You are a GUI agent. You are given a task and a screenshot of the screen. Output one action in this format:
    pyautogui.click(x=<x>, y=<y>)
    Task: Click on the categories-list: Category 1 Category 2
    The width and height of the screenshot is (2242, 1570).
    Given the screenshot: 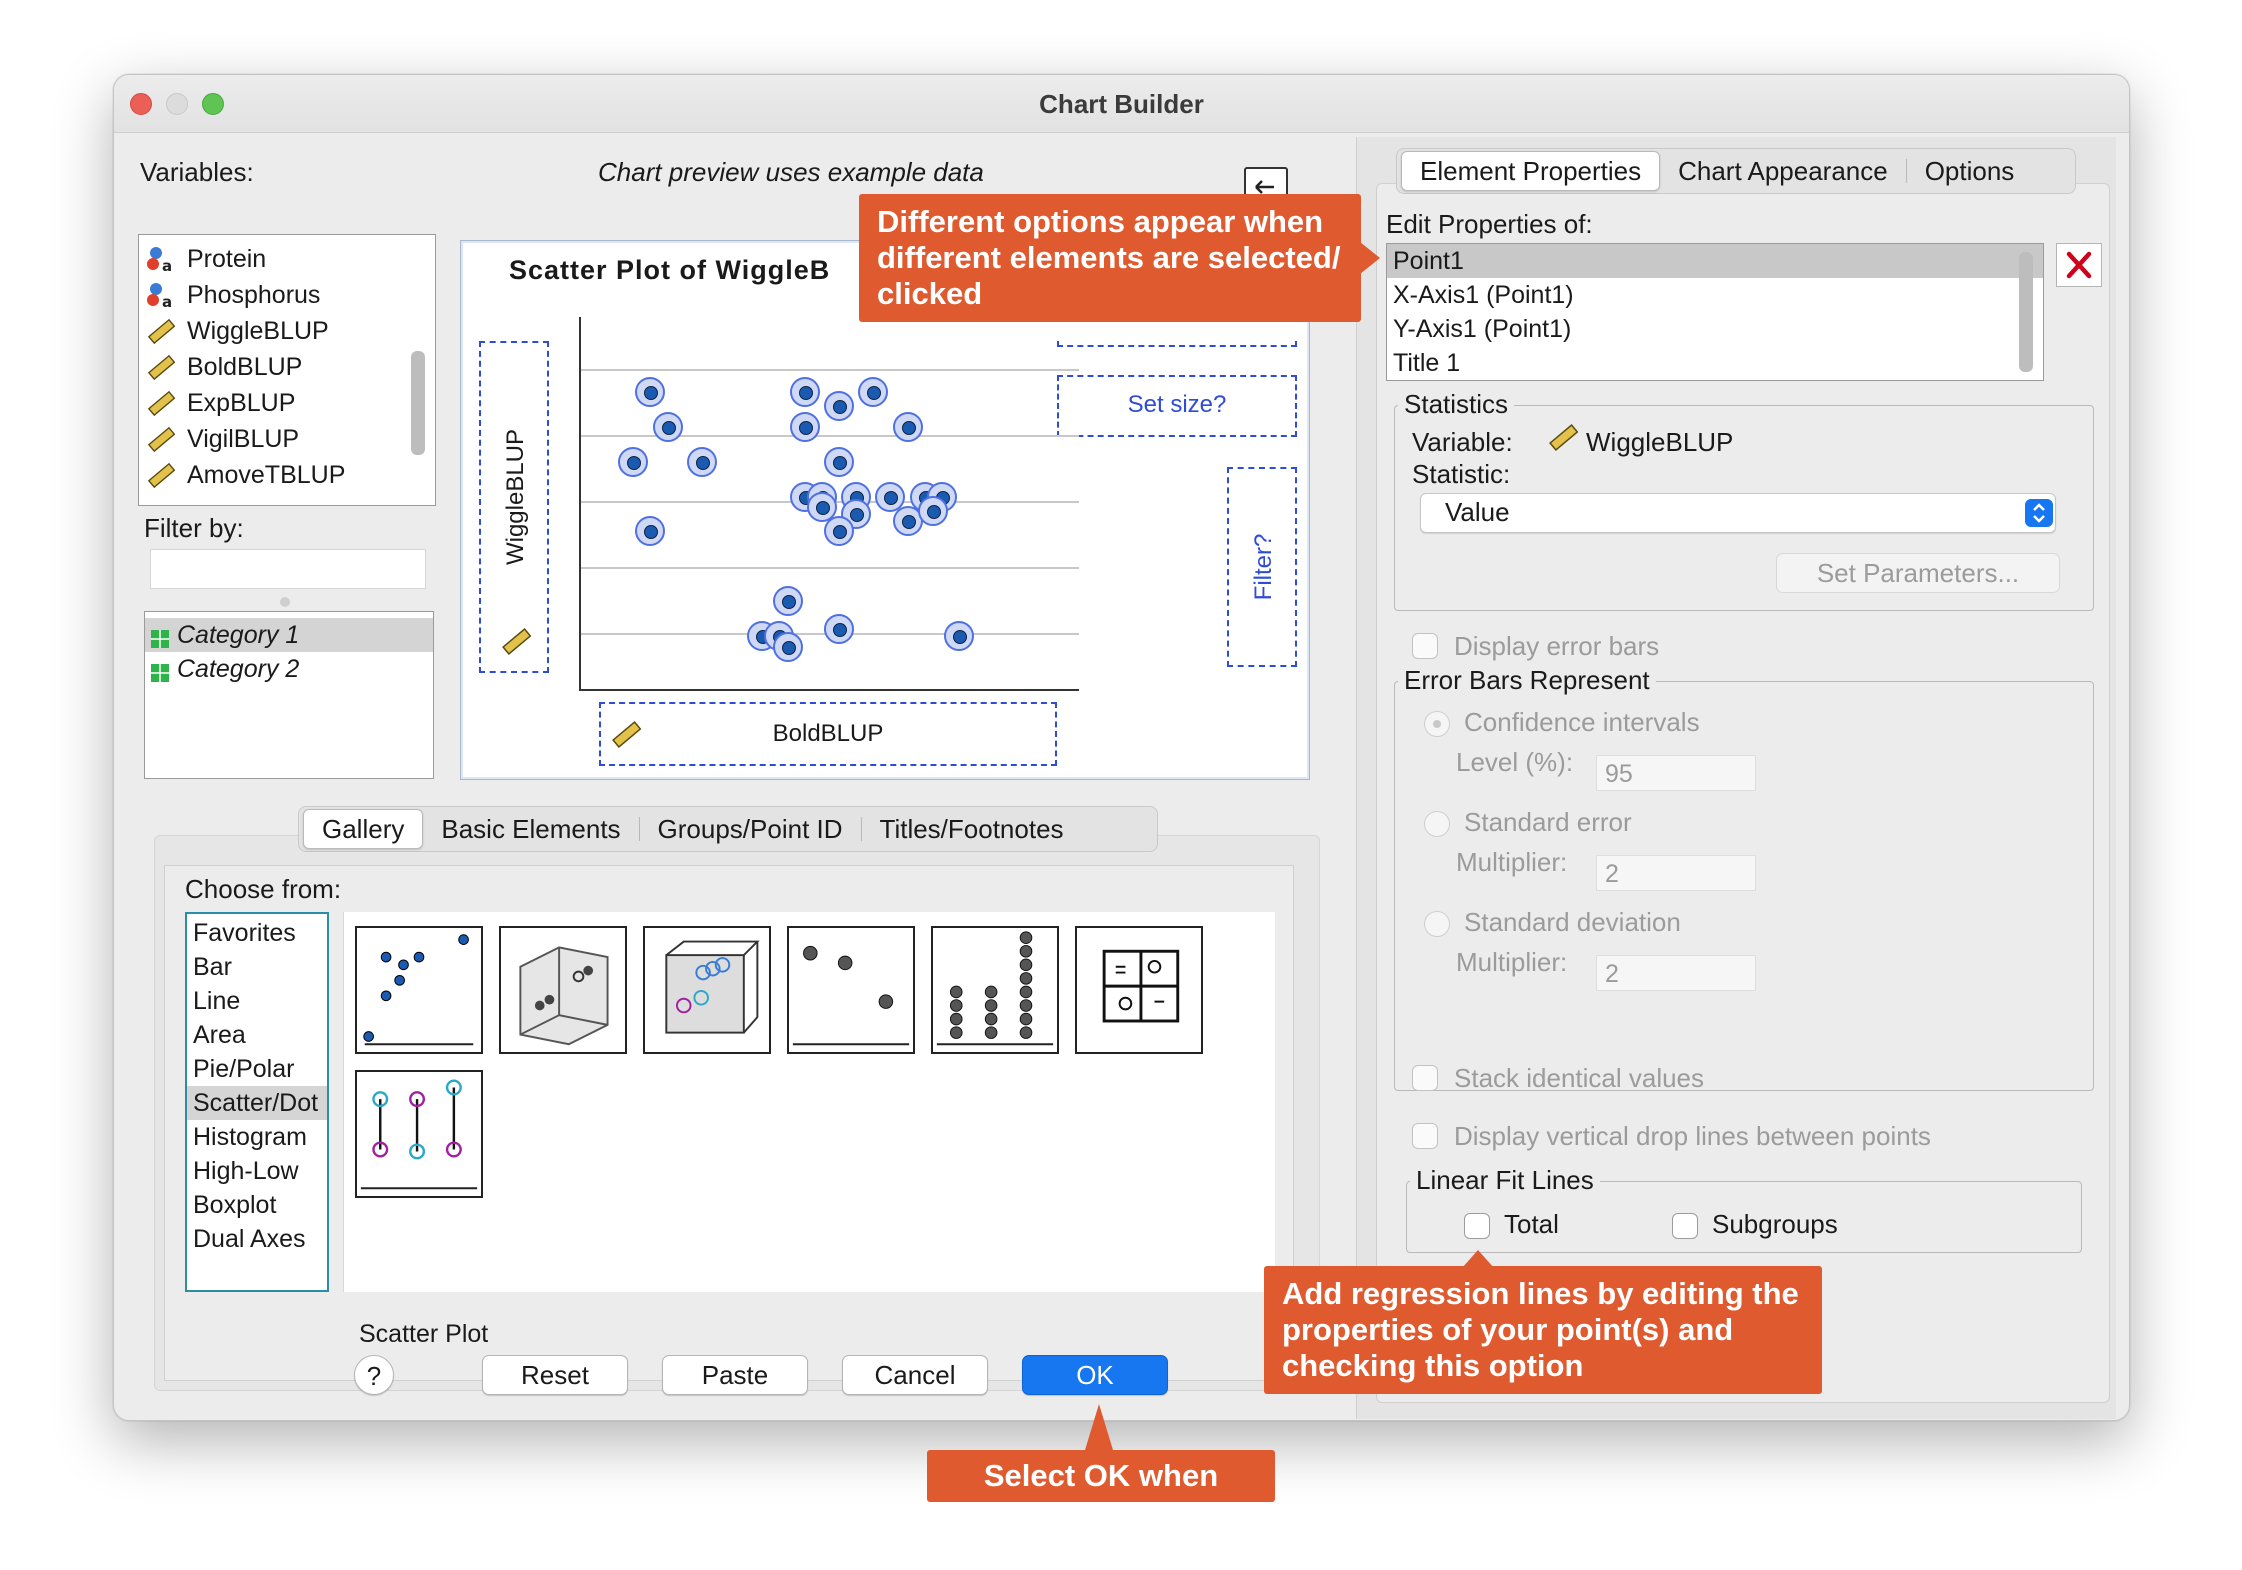 What is the action you would take?
    pyautogui.click(x=289, y=695)
    